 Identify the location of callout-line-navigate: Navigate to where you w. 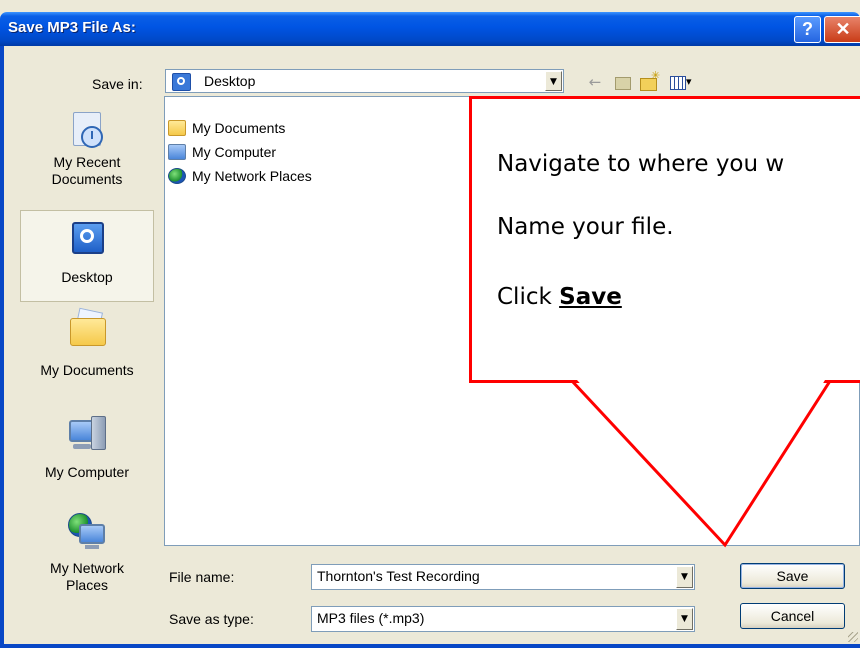
(641, 164).